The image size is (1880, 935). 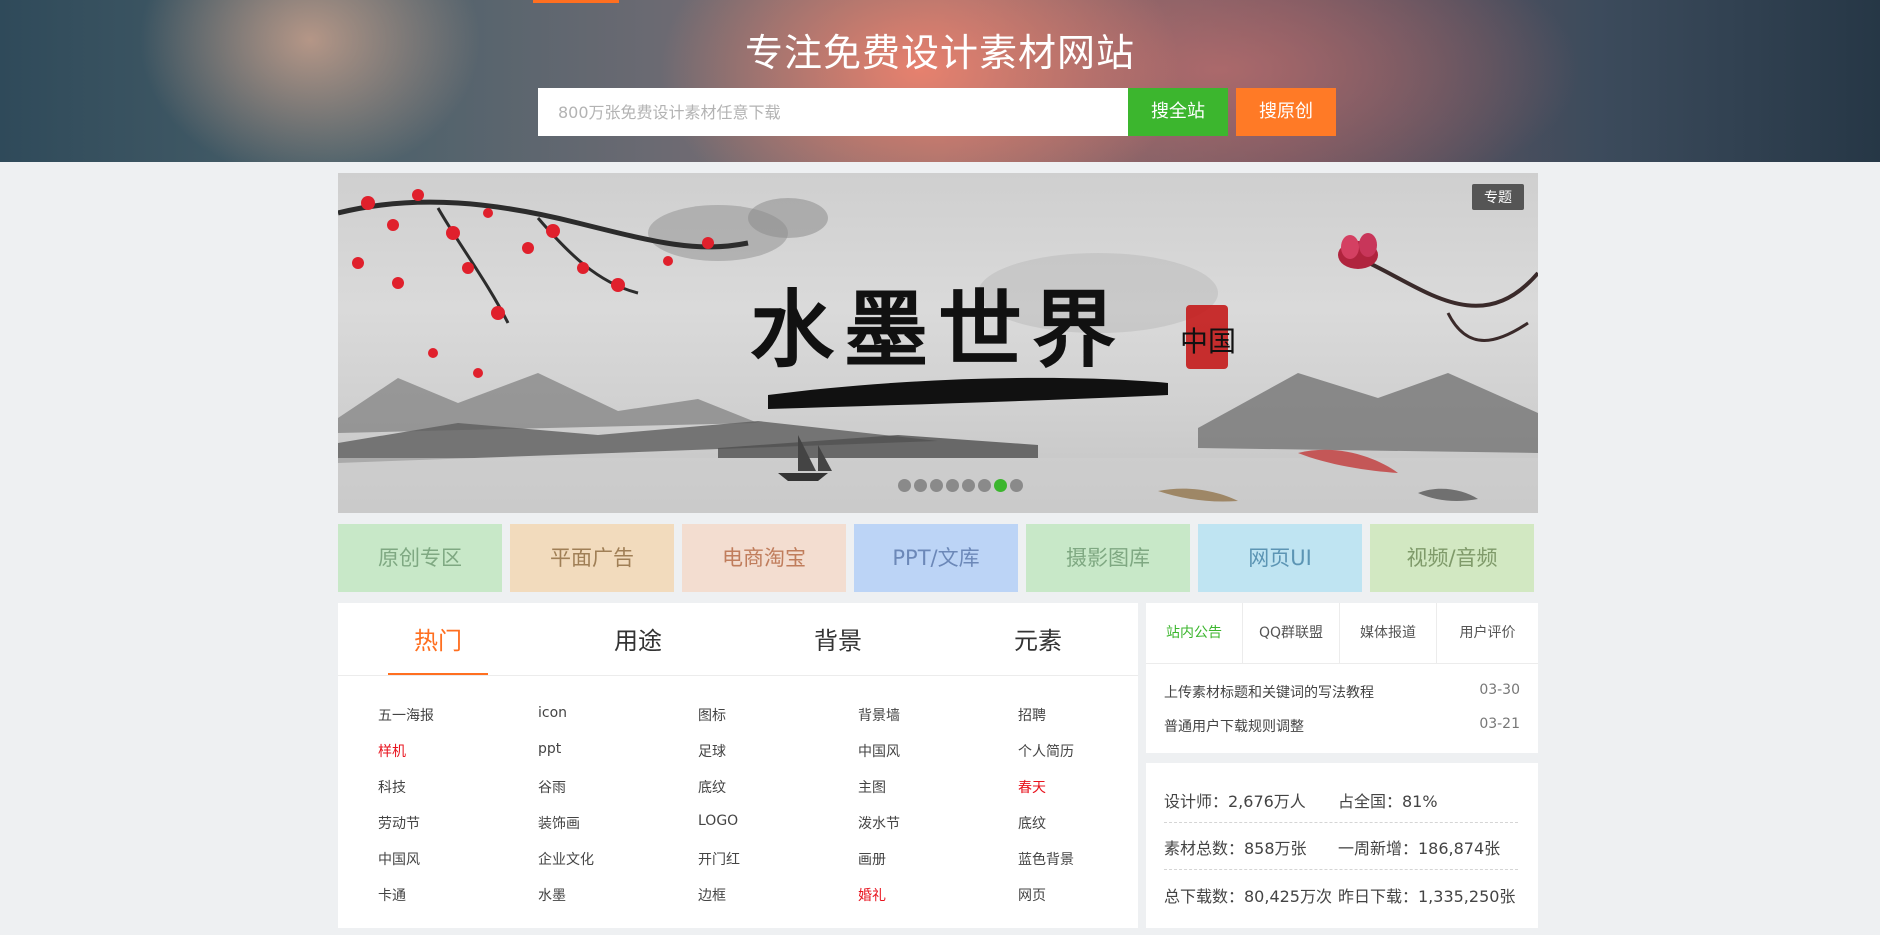 I want to click on tab-media-reports: 媒体报道, so click(x=1388, y=633).